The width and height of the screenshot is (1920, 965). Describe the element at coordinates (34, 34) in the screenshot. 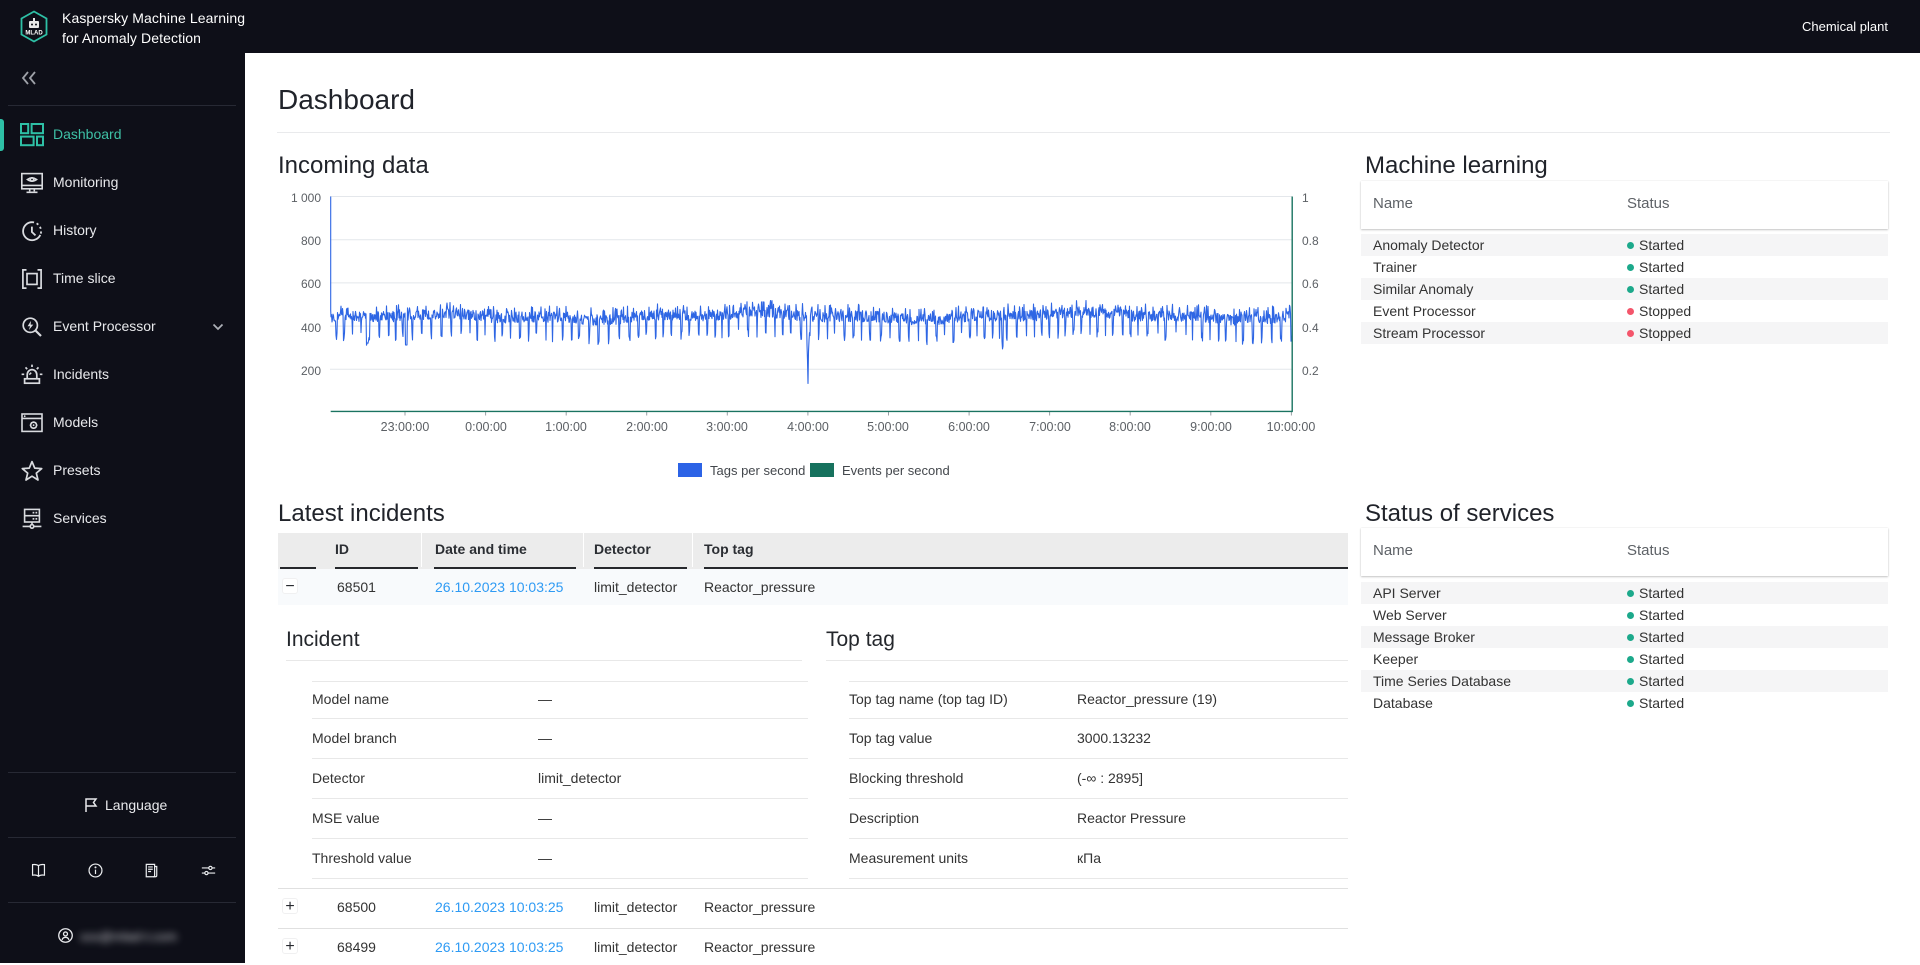

I see `svg-text: MLAD` at that location.